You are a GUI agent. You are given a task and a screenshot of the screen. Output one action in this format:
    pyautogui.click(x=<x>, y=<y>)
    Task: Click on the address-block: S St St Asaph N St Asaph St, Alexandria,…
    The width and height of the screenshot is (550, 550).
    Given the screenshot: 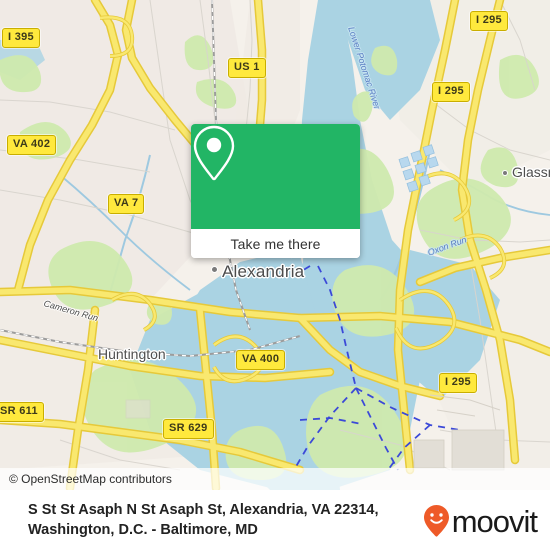 What is the action you would take?
    pyautogui.click(x=189, y=520)
    